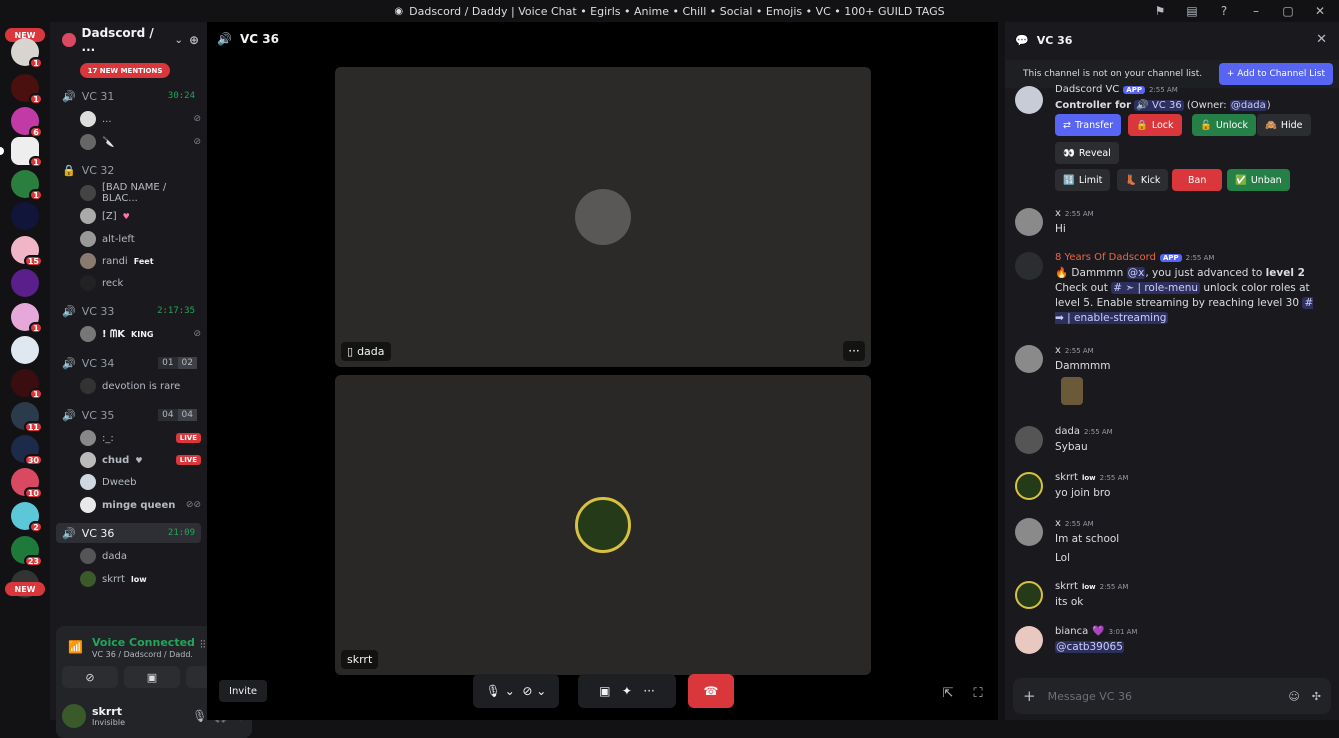  I want to click on transfer-button: ⇄ Transfer, so click(1088, 125).